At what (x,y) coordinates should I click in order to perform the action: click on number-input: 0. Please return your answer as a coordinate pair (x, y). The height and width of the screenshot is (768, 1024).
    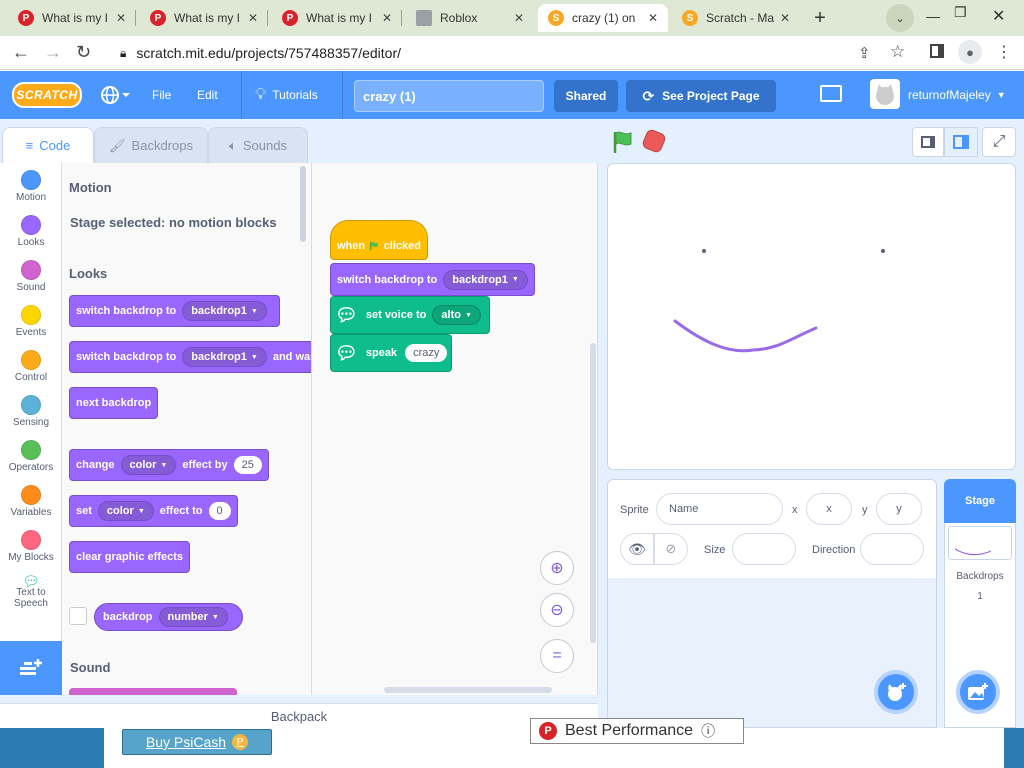
    Looking at the image, I should click on (219, 511).